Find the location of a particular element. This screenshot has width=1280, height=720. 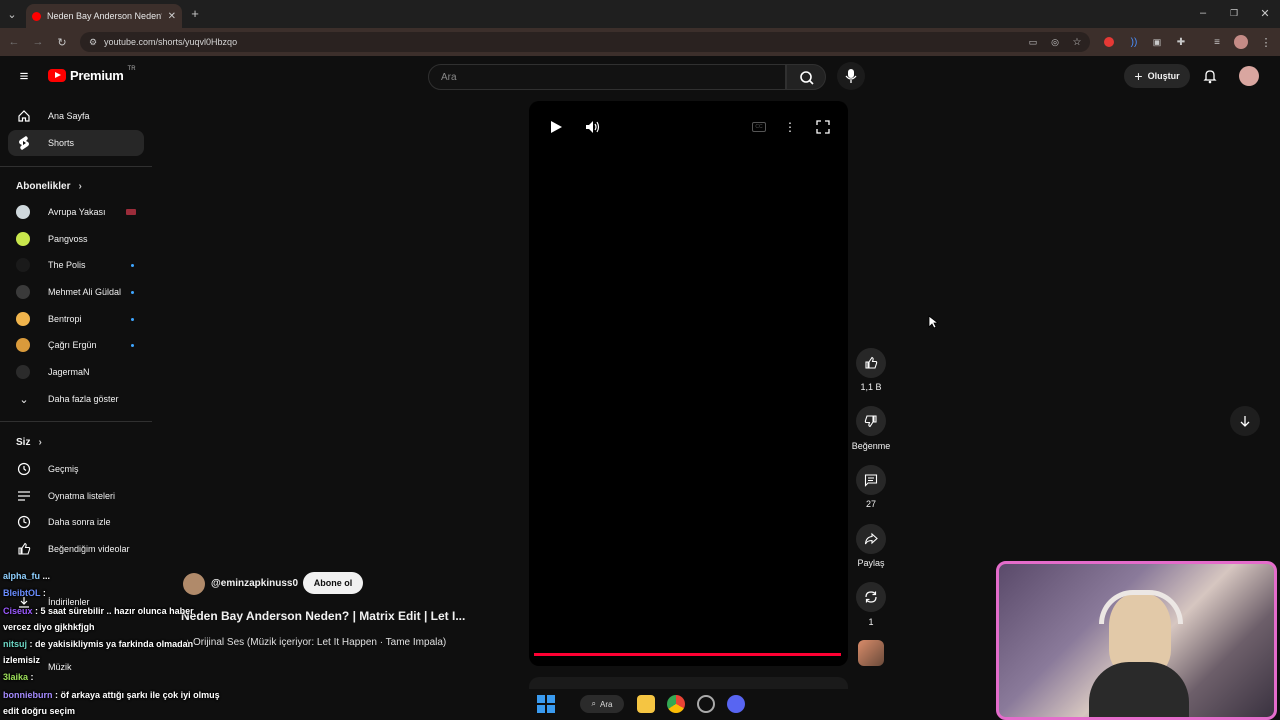

close-tab-icon: ✕ is located at coordinates (172, 16).